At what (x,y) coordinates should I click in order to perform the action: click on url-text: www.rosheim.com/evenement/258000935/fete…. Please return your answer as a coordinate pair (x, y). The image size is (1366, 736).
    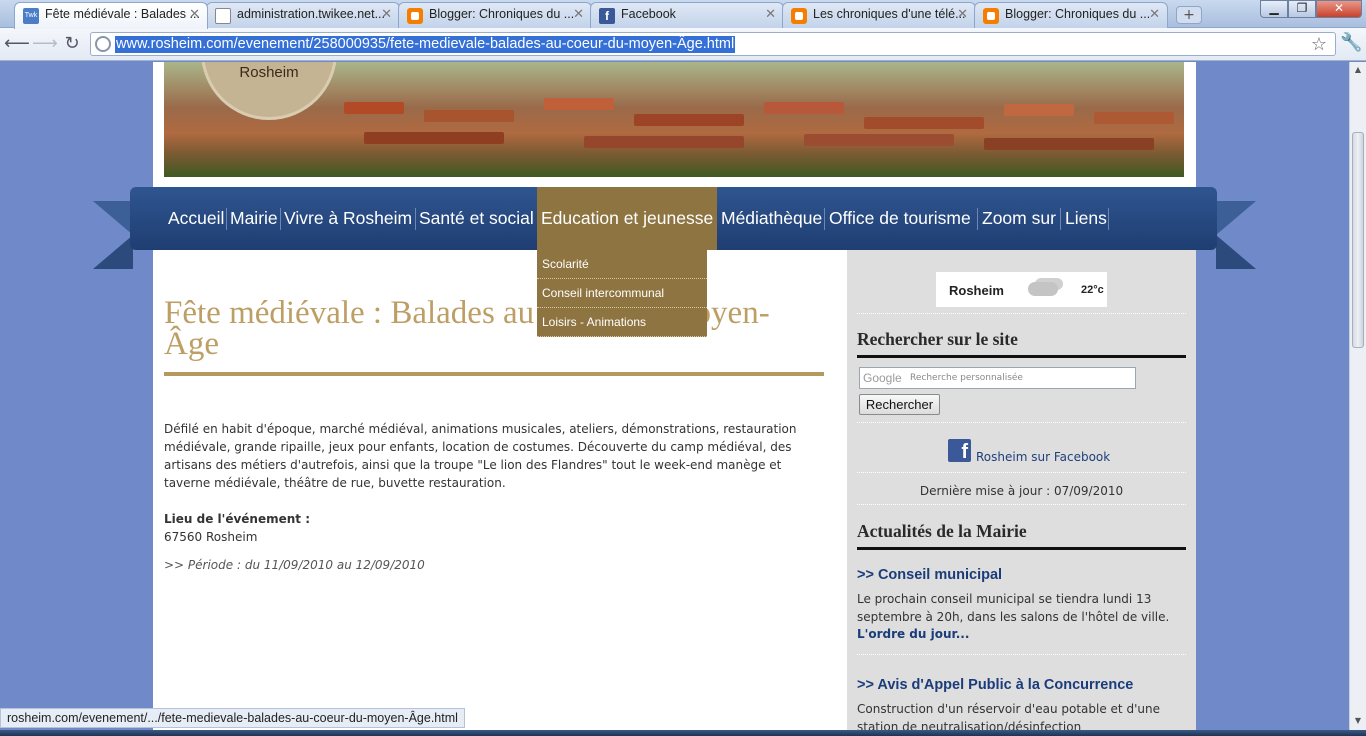
    Looking at the image, I should click on (425, 44).